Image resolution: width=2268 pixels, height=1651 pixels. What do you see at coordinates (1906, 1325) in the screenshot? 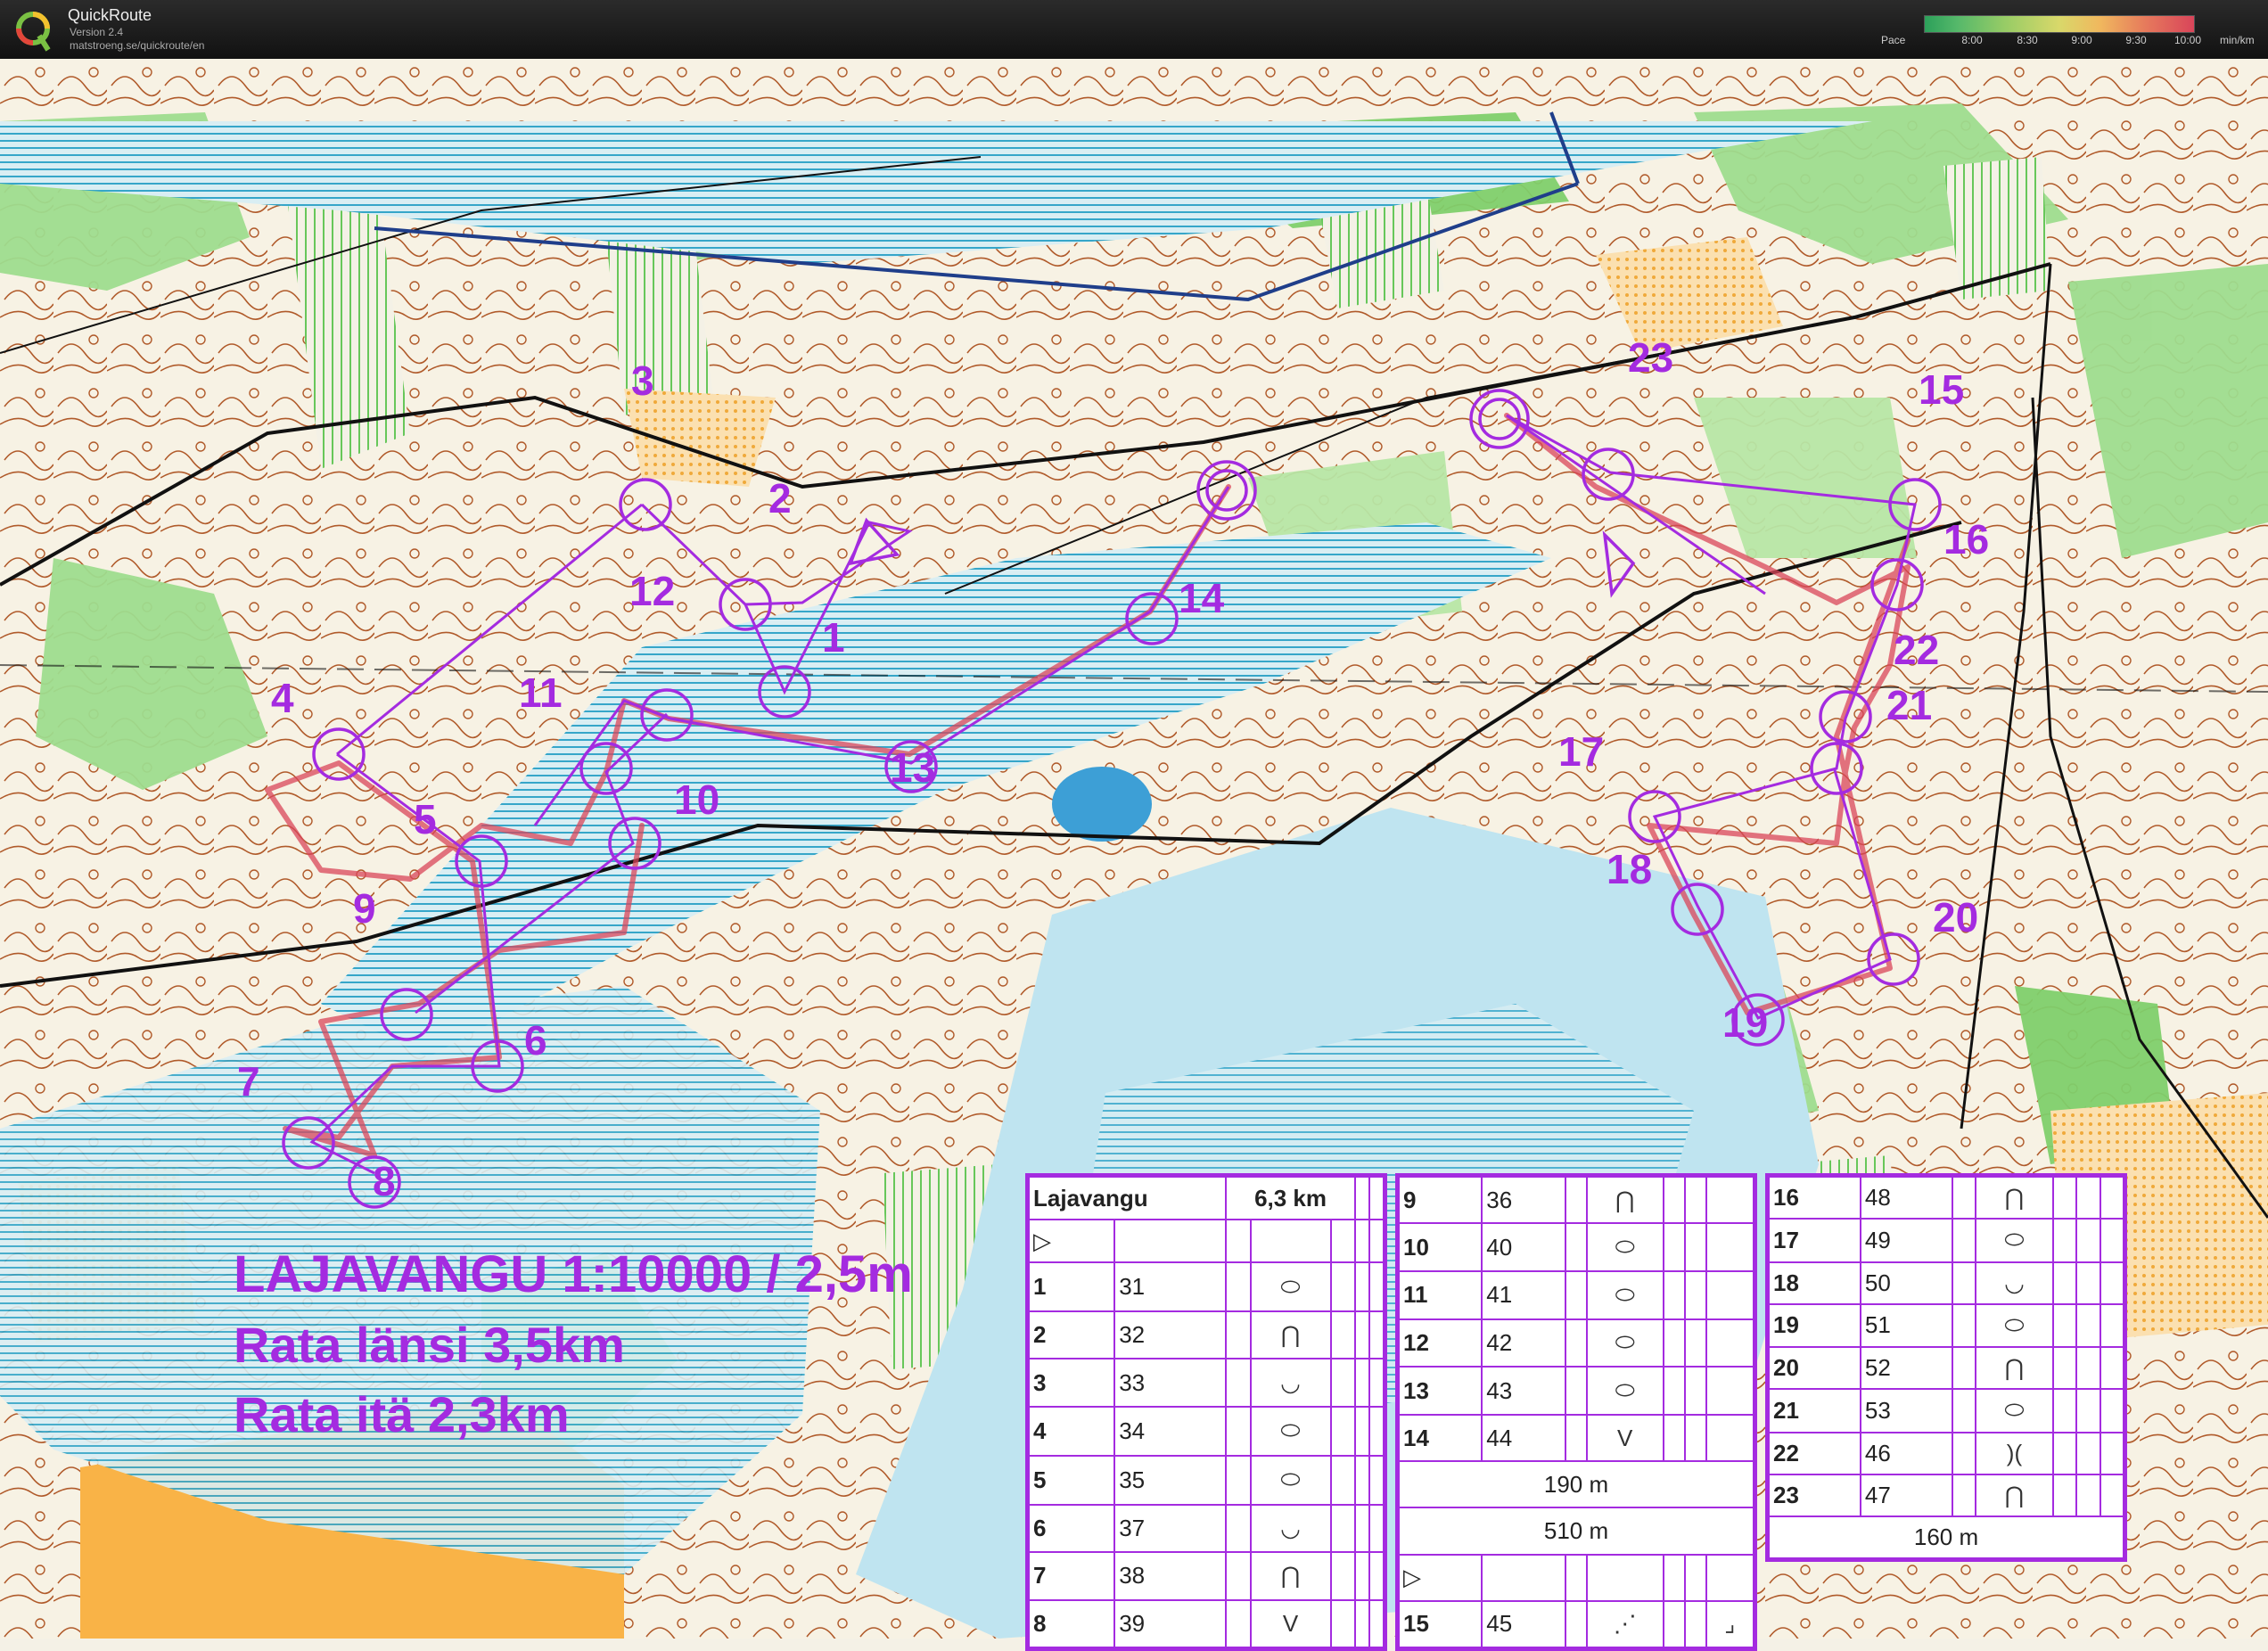
I see `control-code: 51` at bounding box center [1906, 1325].